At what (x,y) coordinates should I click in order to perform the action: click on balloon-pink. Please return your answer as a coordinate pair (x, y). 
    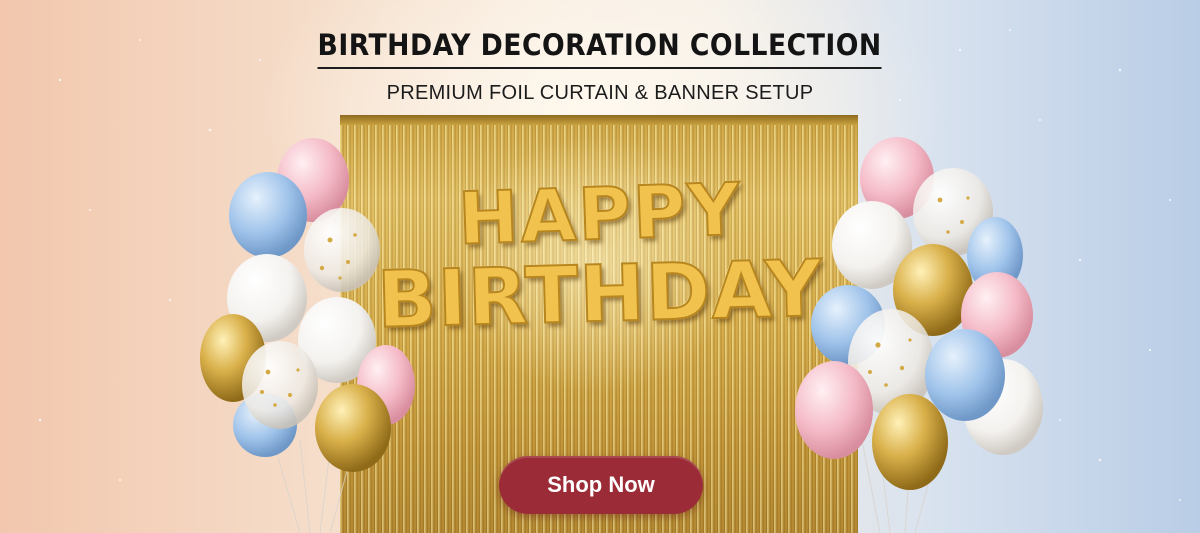
    Looking at the image, I should click on (834, 410).